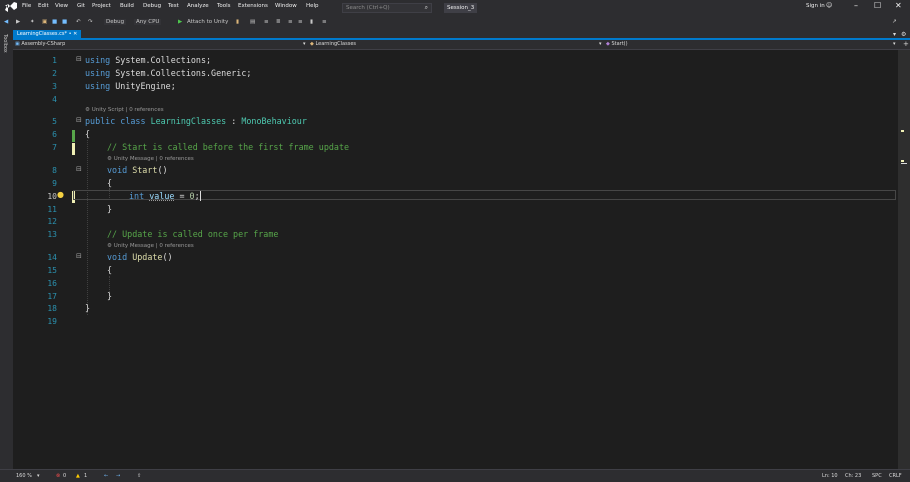 This screenshot has width=910, height=482. What do you see at coordinates (81, 6) in the screenshot?
I see `menu-git: Git` at bounding box center [81, 6].